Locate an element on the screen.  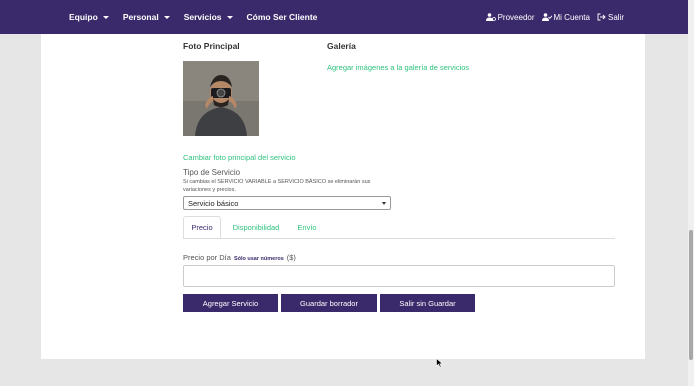
price-label-text: Precio por Día is located at coordinates (207, 257).